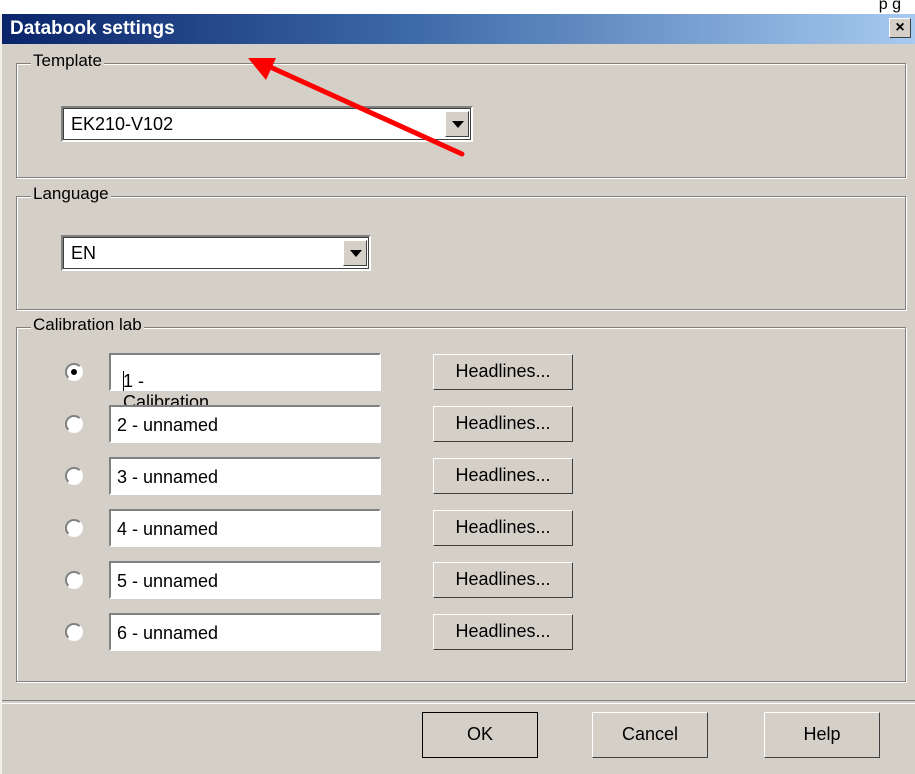 This screenshot has width=915, height=774. What do you see at coordinates (168, 581) in the screenshot?
I see `lab-5-name: 5 - unnamed` at bounding box center [168, 581].